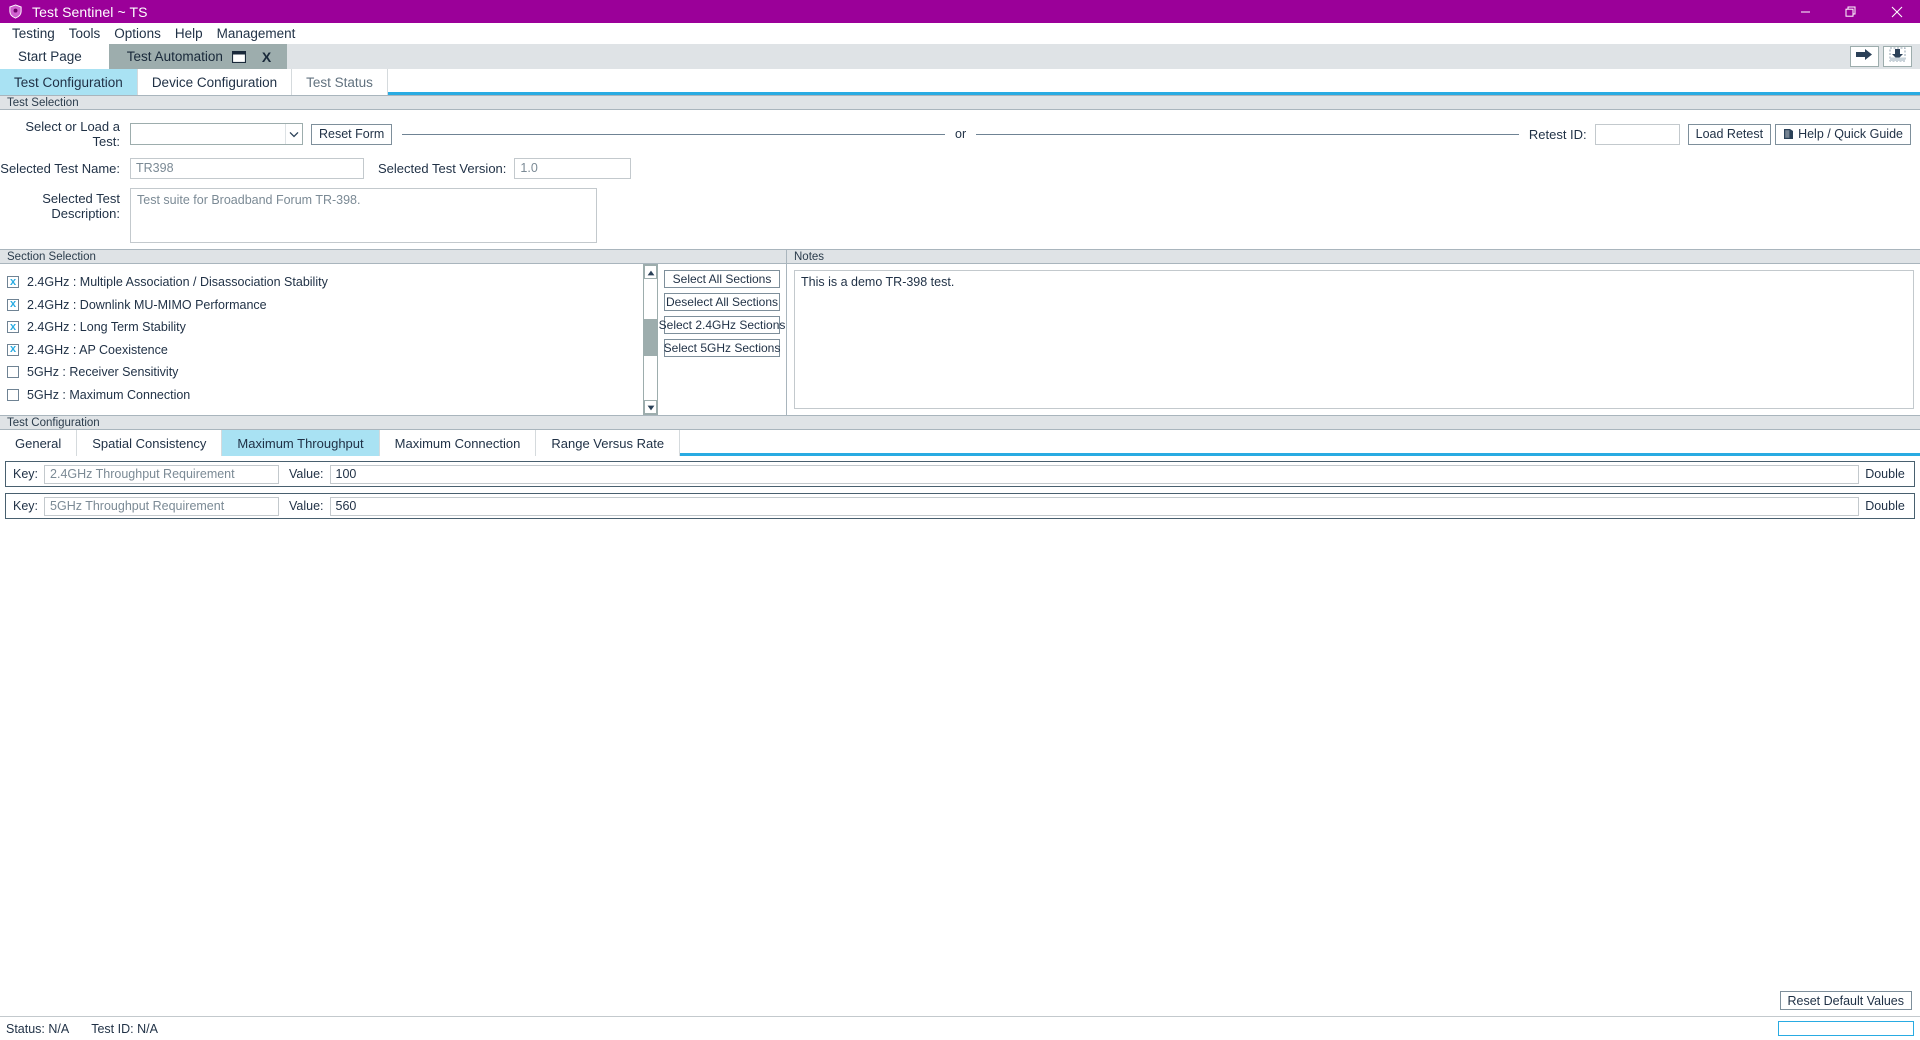  I want to click on section-list-scrollbar, so click(650, 339).